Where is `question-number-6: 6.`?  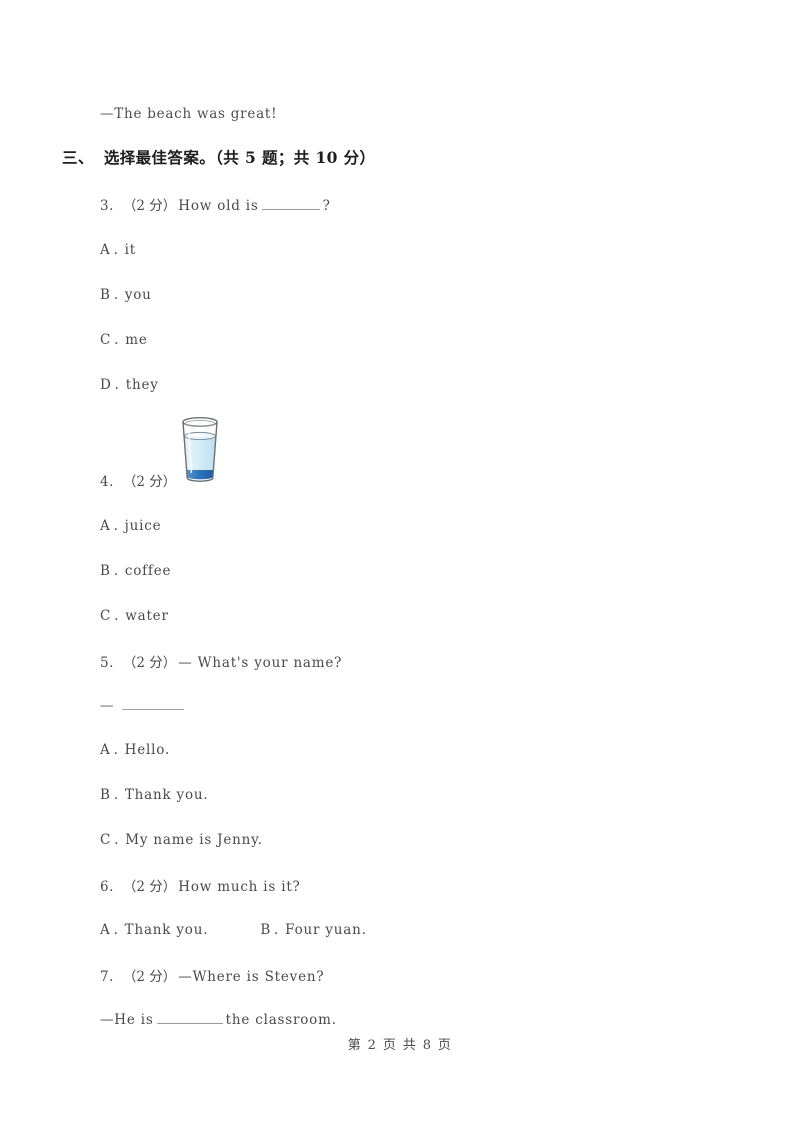
question-number-6: 6. is located at coordinates (107, 887).